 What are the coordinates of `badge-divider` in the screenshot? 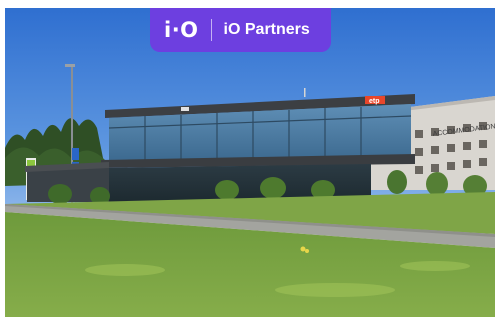 It's located at (211, 30).